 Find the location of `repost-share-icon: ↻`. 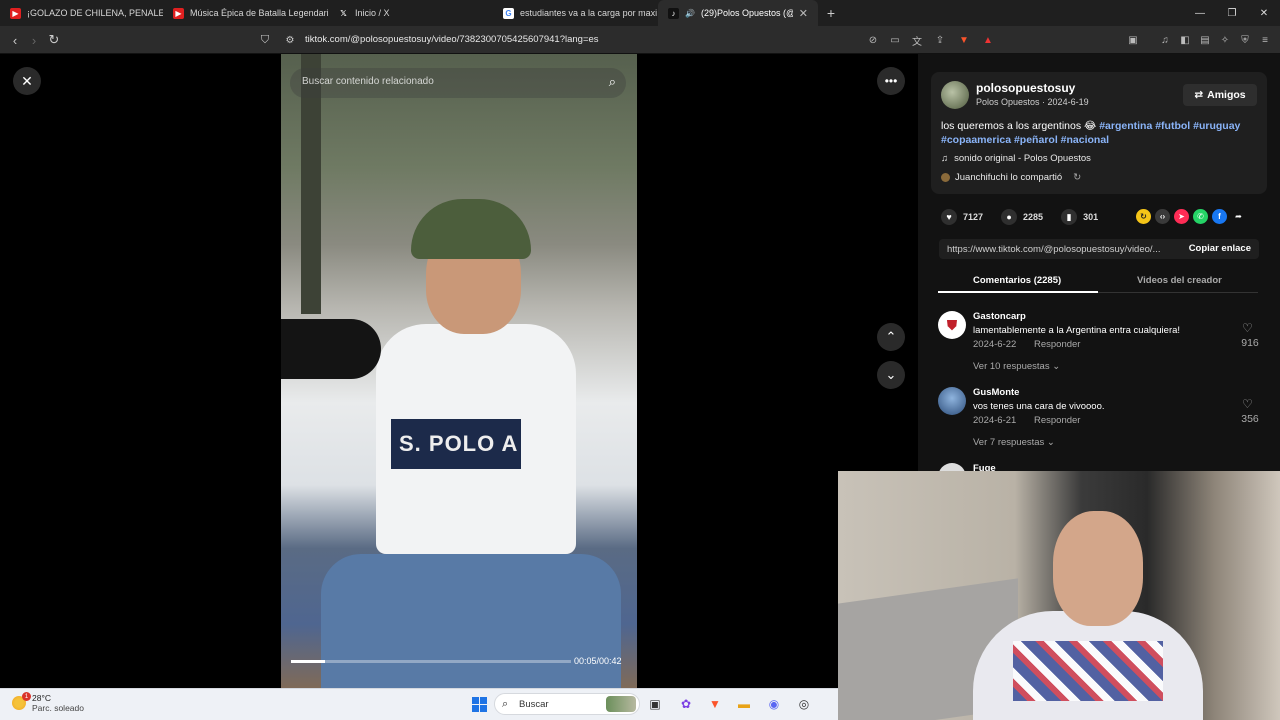

repost-share-icon: ↻ is located at coordinates (1143, 216).